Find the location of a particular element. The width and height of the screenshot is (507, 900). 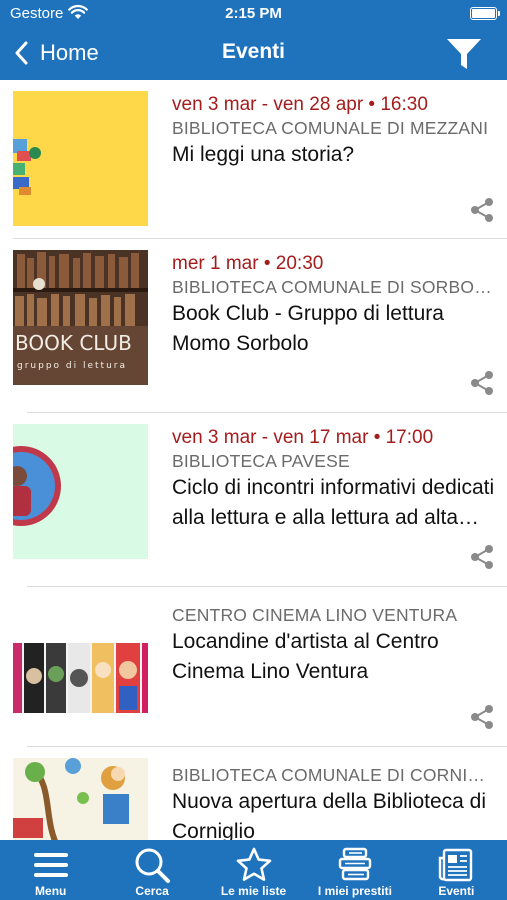

thumb-subtext: gruppo di lettura is located at coordinates (72, 366).